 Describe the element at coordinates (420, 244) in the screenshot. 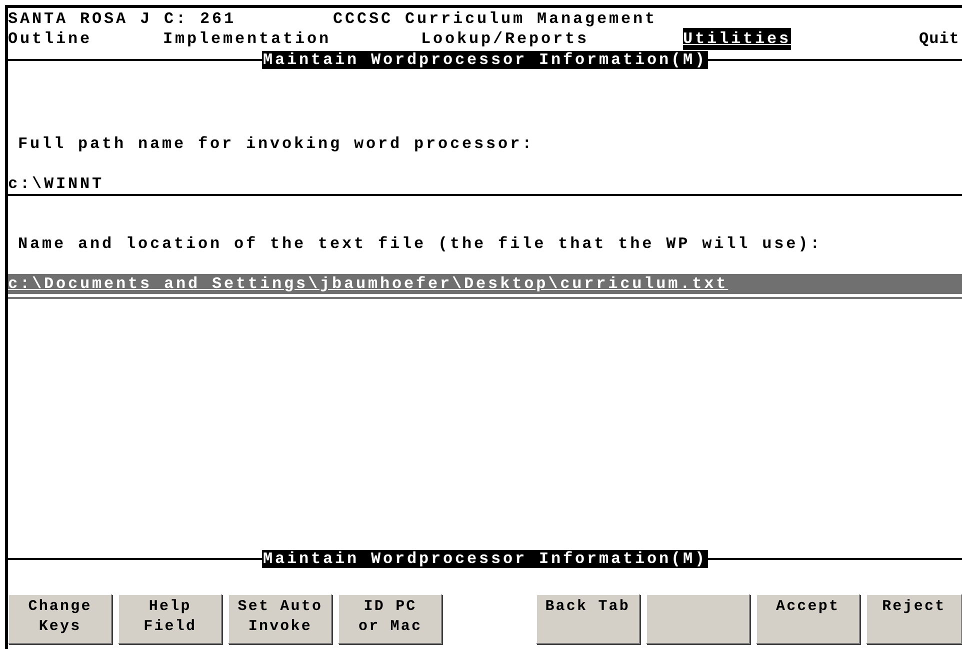

I see `field-label: Name and location of the text file (the file that the WP will use):` at that location.